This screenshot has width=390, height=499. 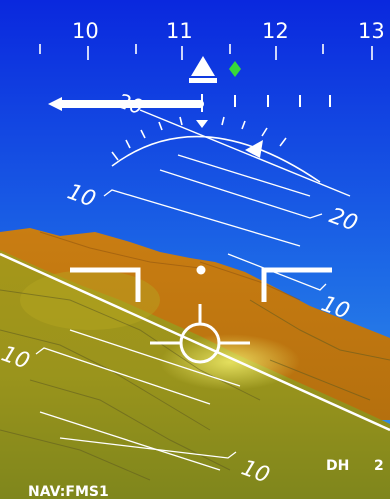 I want to click on boresight-dot, so click(x=201, y=270).